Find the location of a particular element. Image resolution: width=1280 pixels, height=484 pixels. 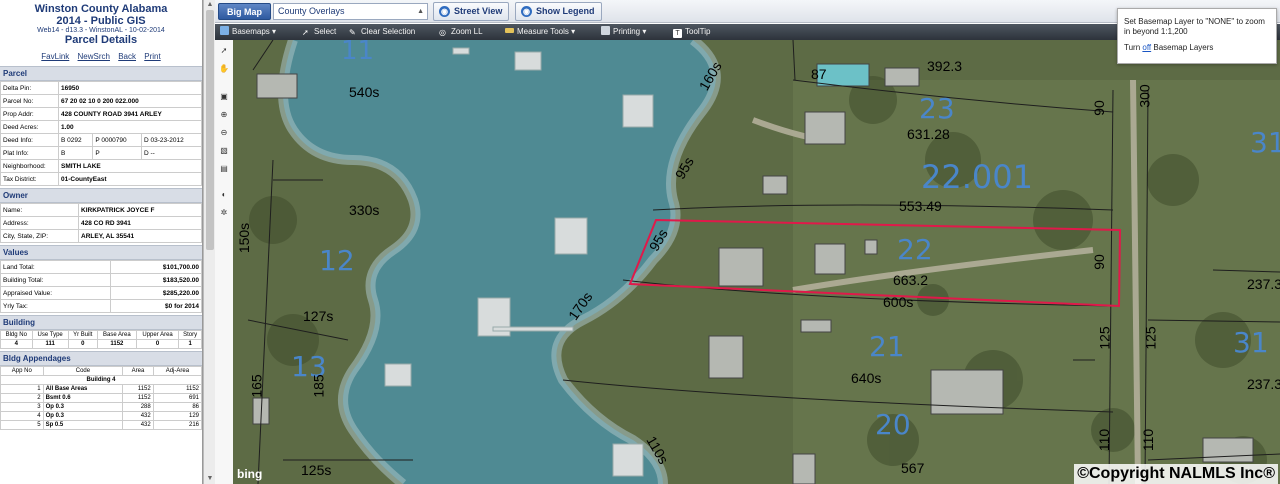

measure-tools-menu: Measure Tools ▾ is located at coordinates (540, 32).